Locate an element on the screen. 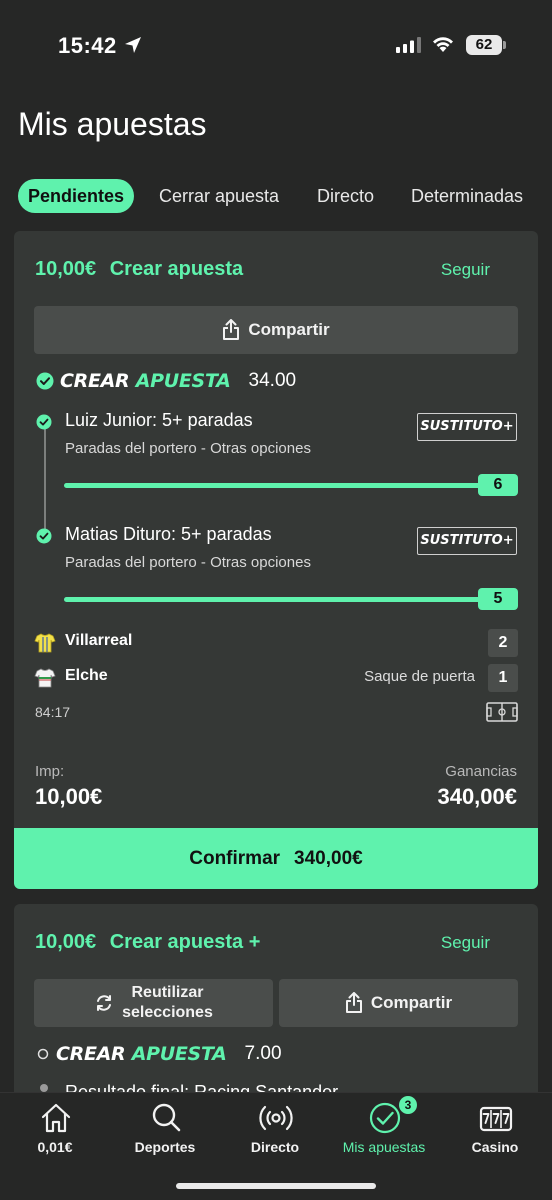 The image size is (552, 1200). nav-label: Casino is located at coordinates (495, 1147).